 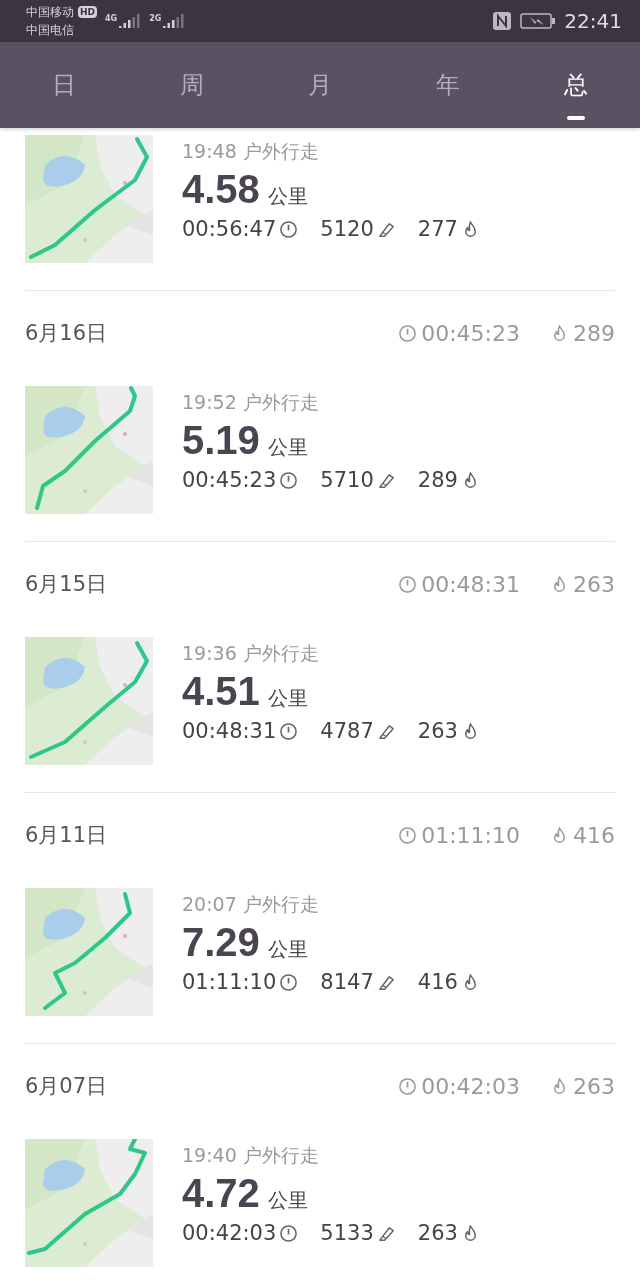 I want to click on distance-value: 4.72, so click(x=221, y=1193).